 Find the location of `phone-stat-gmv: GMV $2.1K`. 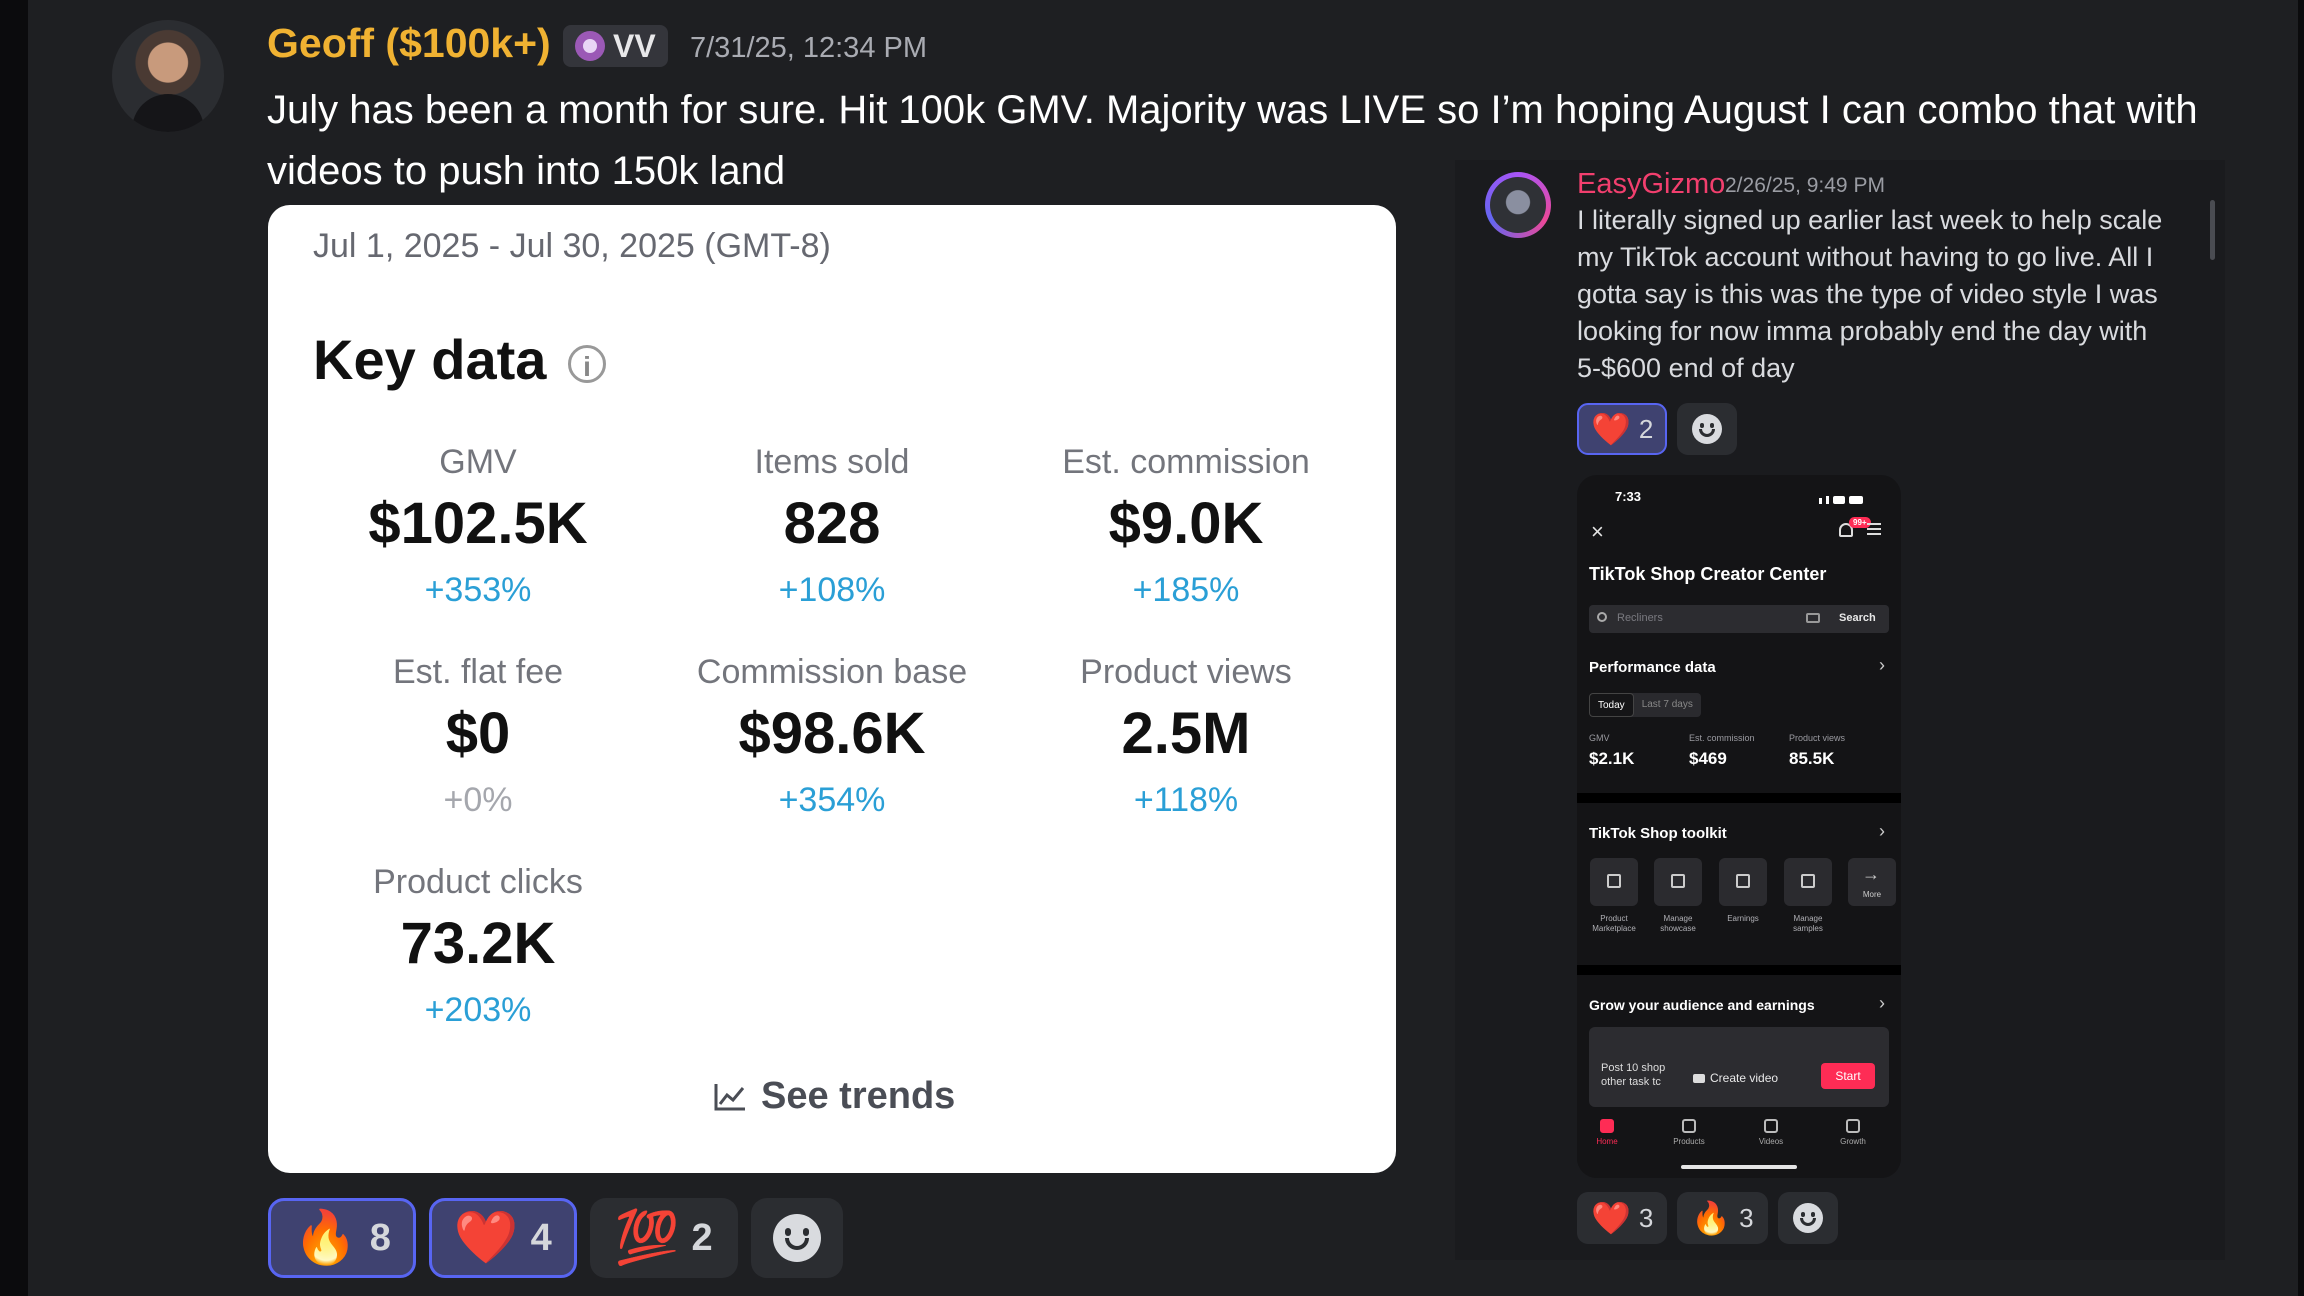

phone-stat-gmv: GMV $2.1K is located at coordinates (1611, 751).